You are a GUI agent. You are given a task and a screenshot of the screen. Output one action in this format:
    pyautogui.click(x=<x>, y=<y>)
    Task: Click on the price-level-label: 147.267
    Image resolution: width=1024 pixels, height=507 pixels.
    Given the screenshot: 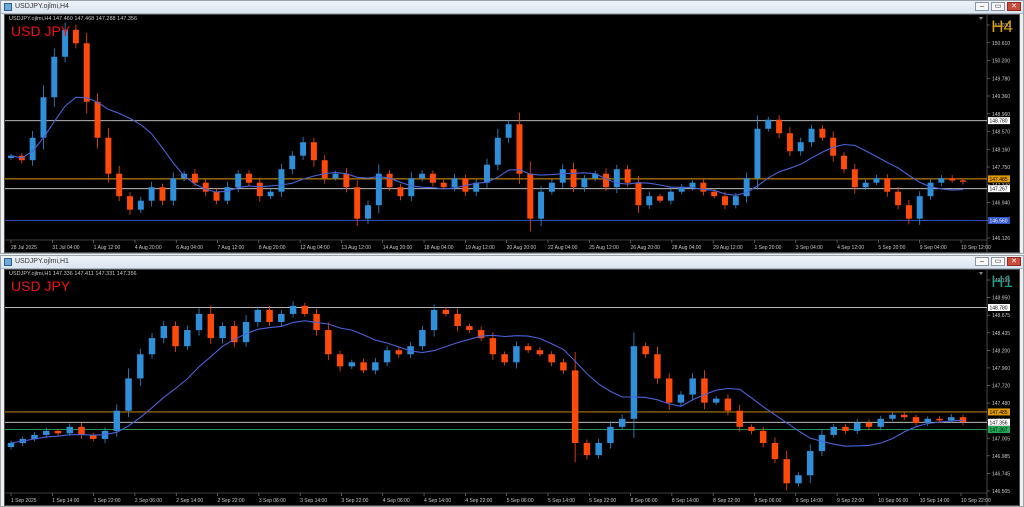 What is the action you would take?
    pyautogui.click(x=999, y=190)
    